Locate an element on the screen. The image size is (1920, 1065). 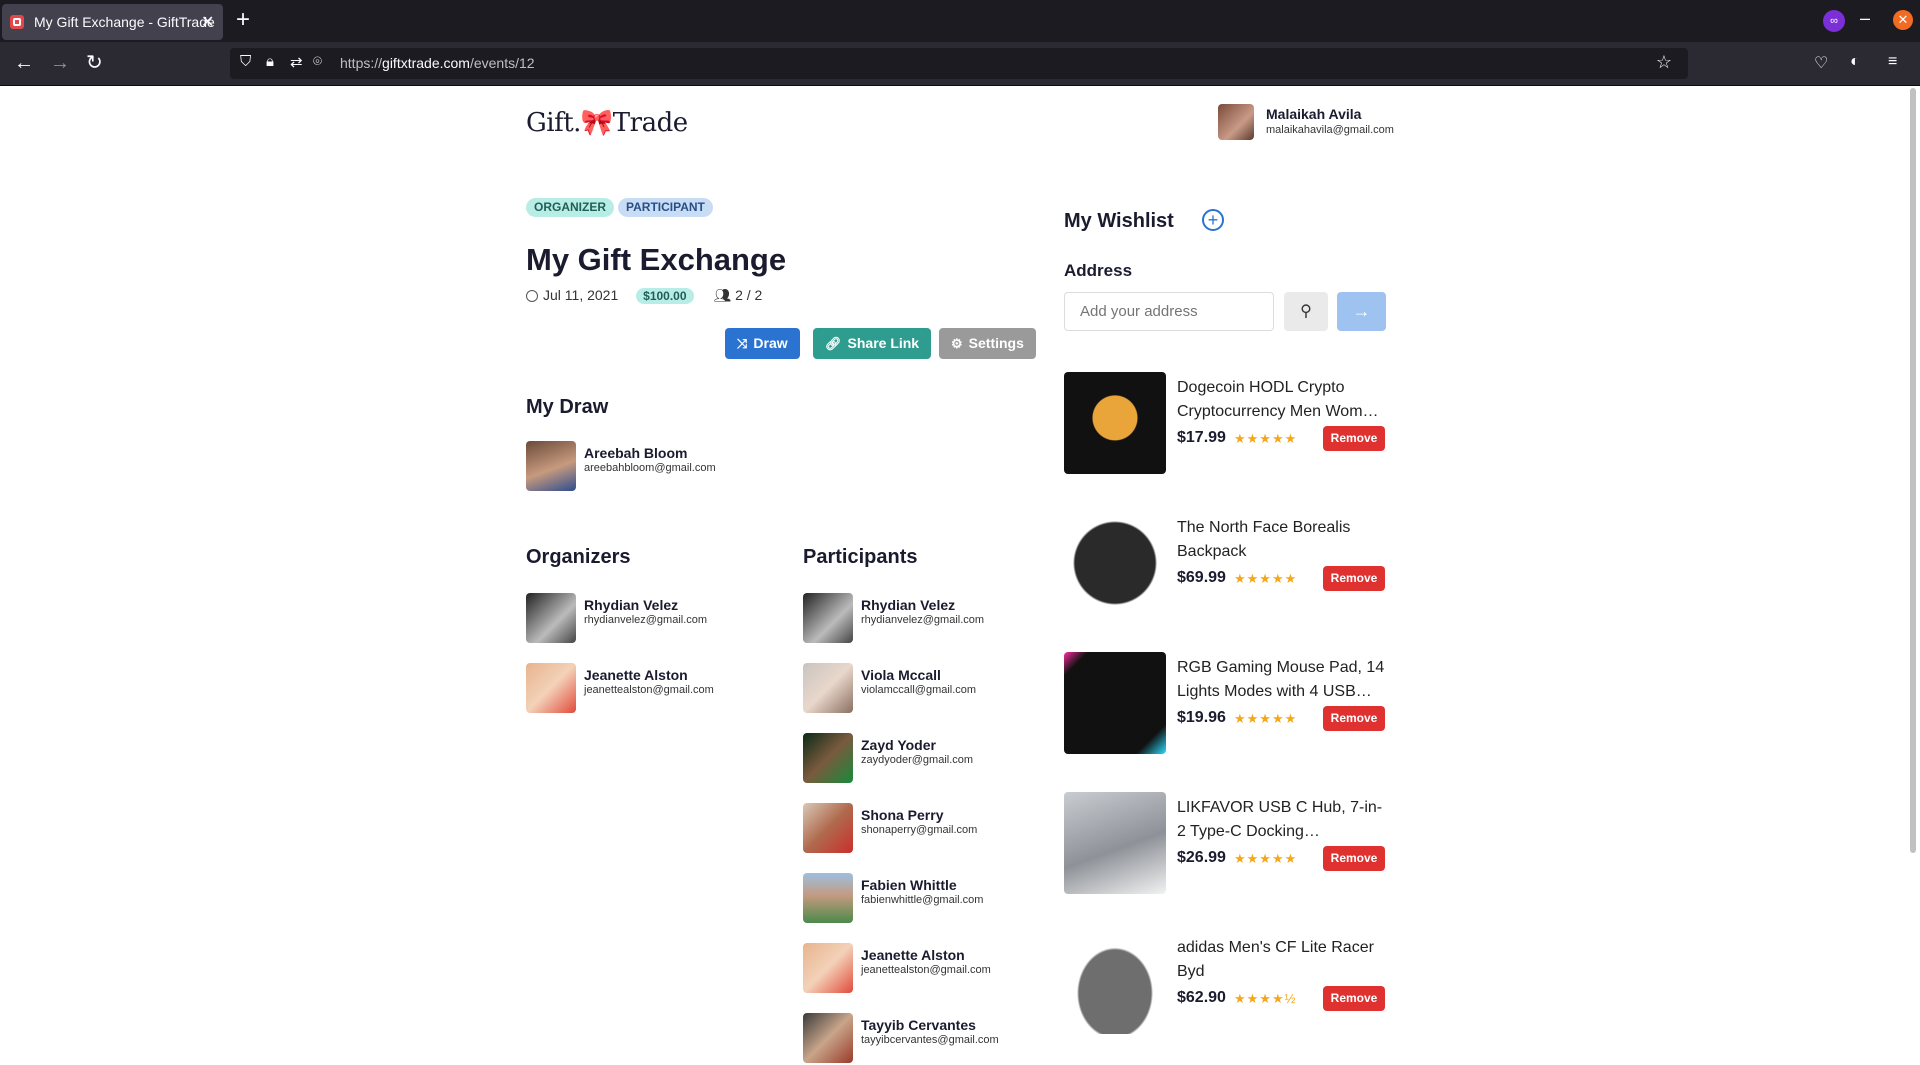
shuffle-icon: ⤨ is located at coordinates (742, 343).